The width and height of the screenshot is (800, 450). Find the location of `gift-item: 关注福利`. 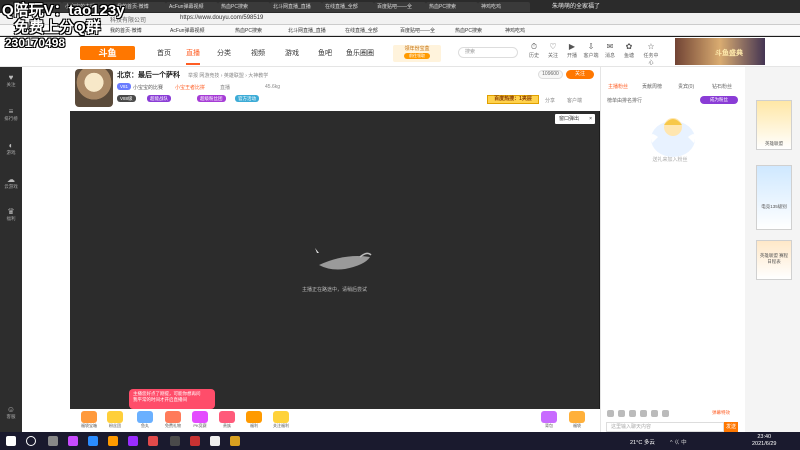

gift-item: 关注福利 is located at coordinates (281, 420).